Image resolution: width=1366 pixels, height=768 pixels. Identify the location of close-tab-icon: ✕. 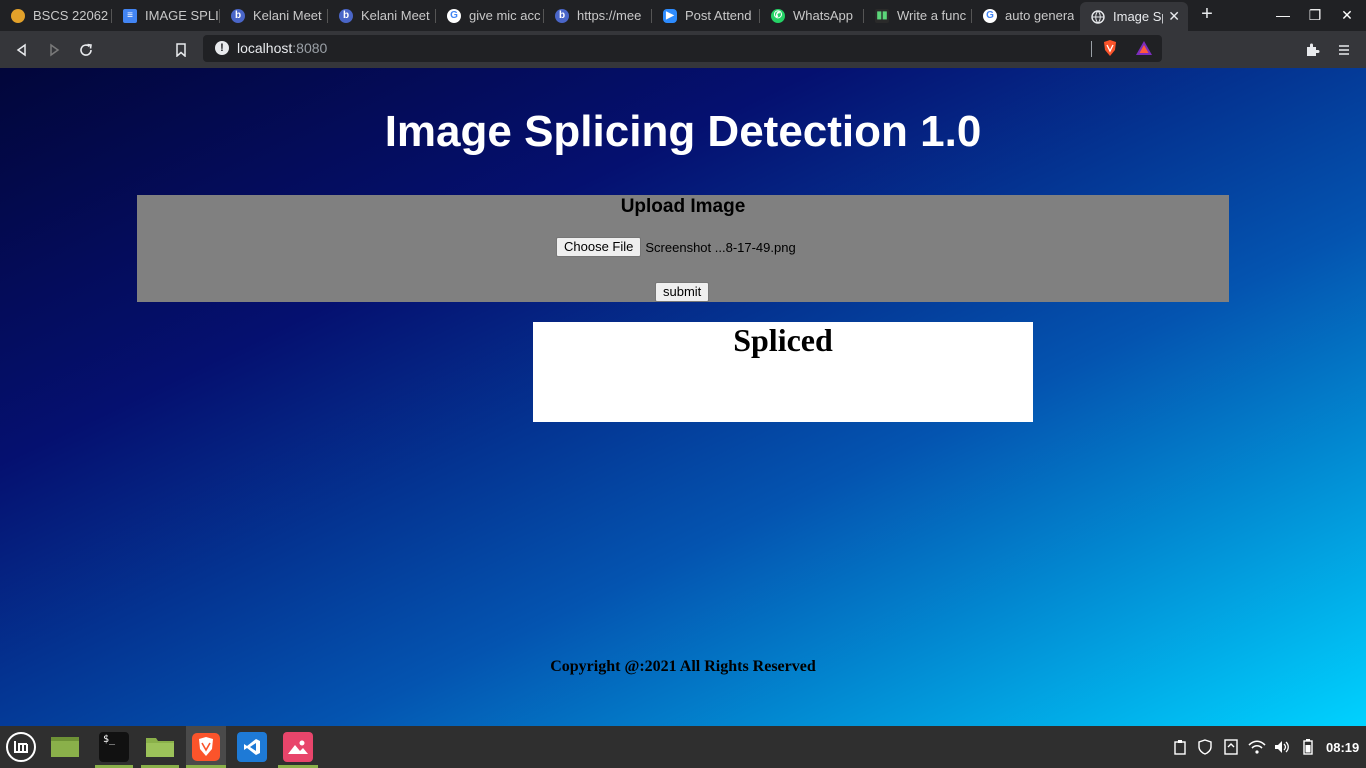
(1174, 16).